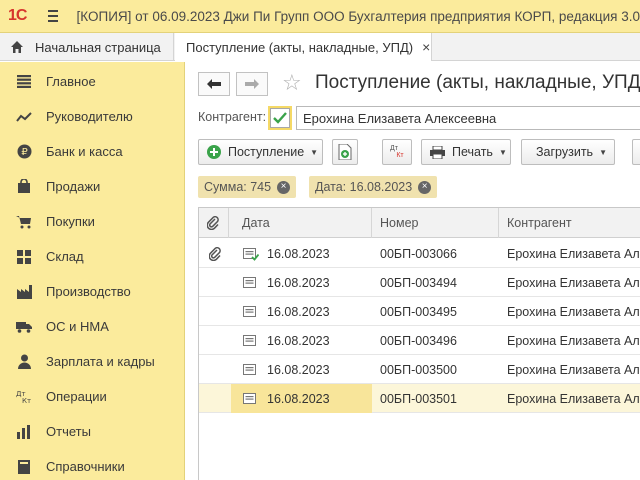 The image size is (640, 480). I want to click on sidebar-item-production: Производство, so click(92, 291).